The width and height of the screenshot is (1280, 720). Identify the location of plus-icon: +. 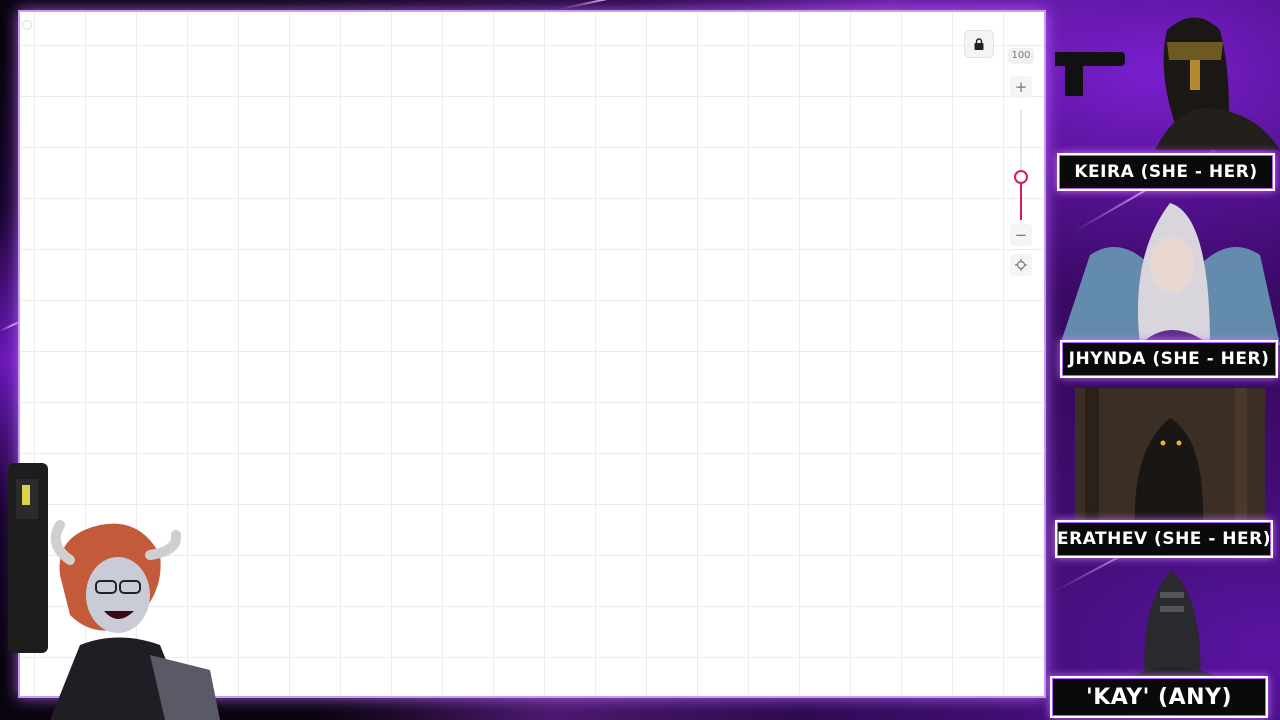
(1021, 87).